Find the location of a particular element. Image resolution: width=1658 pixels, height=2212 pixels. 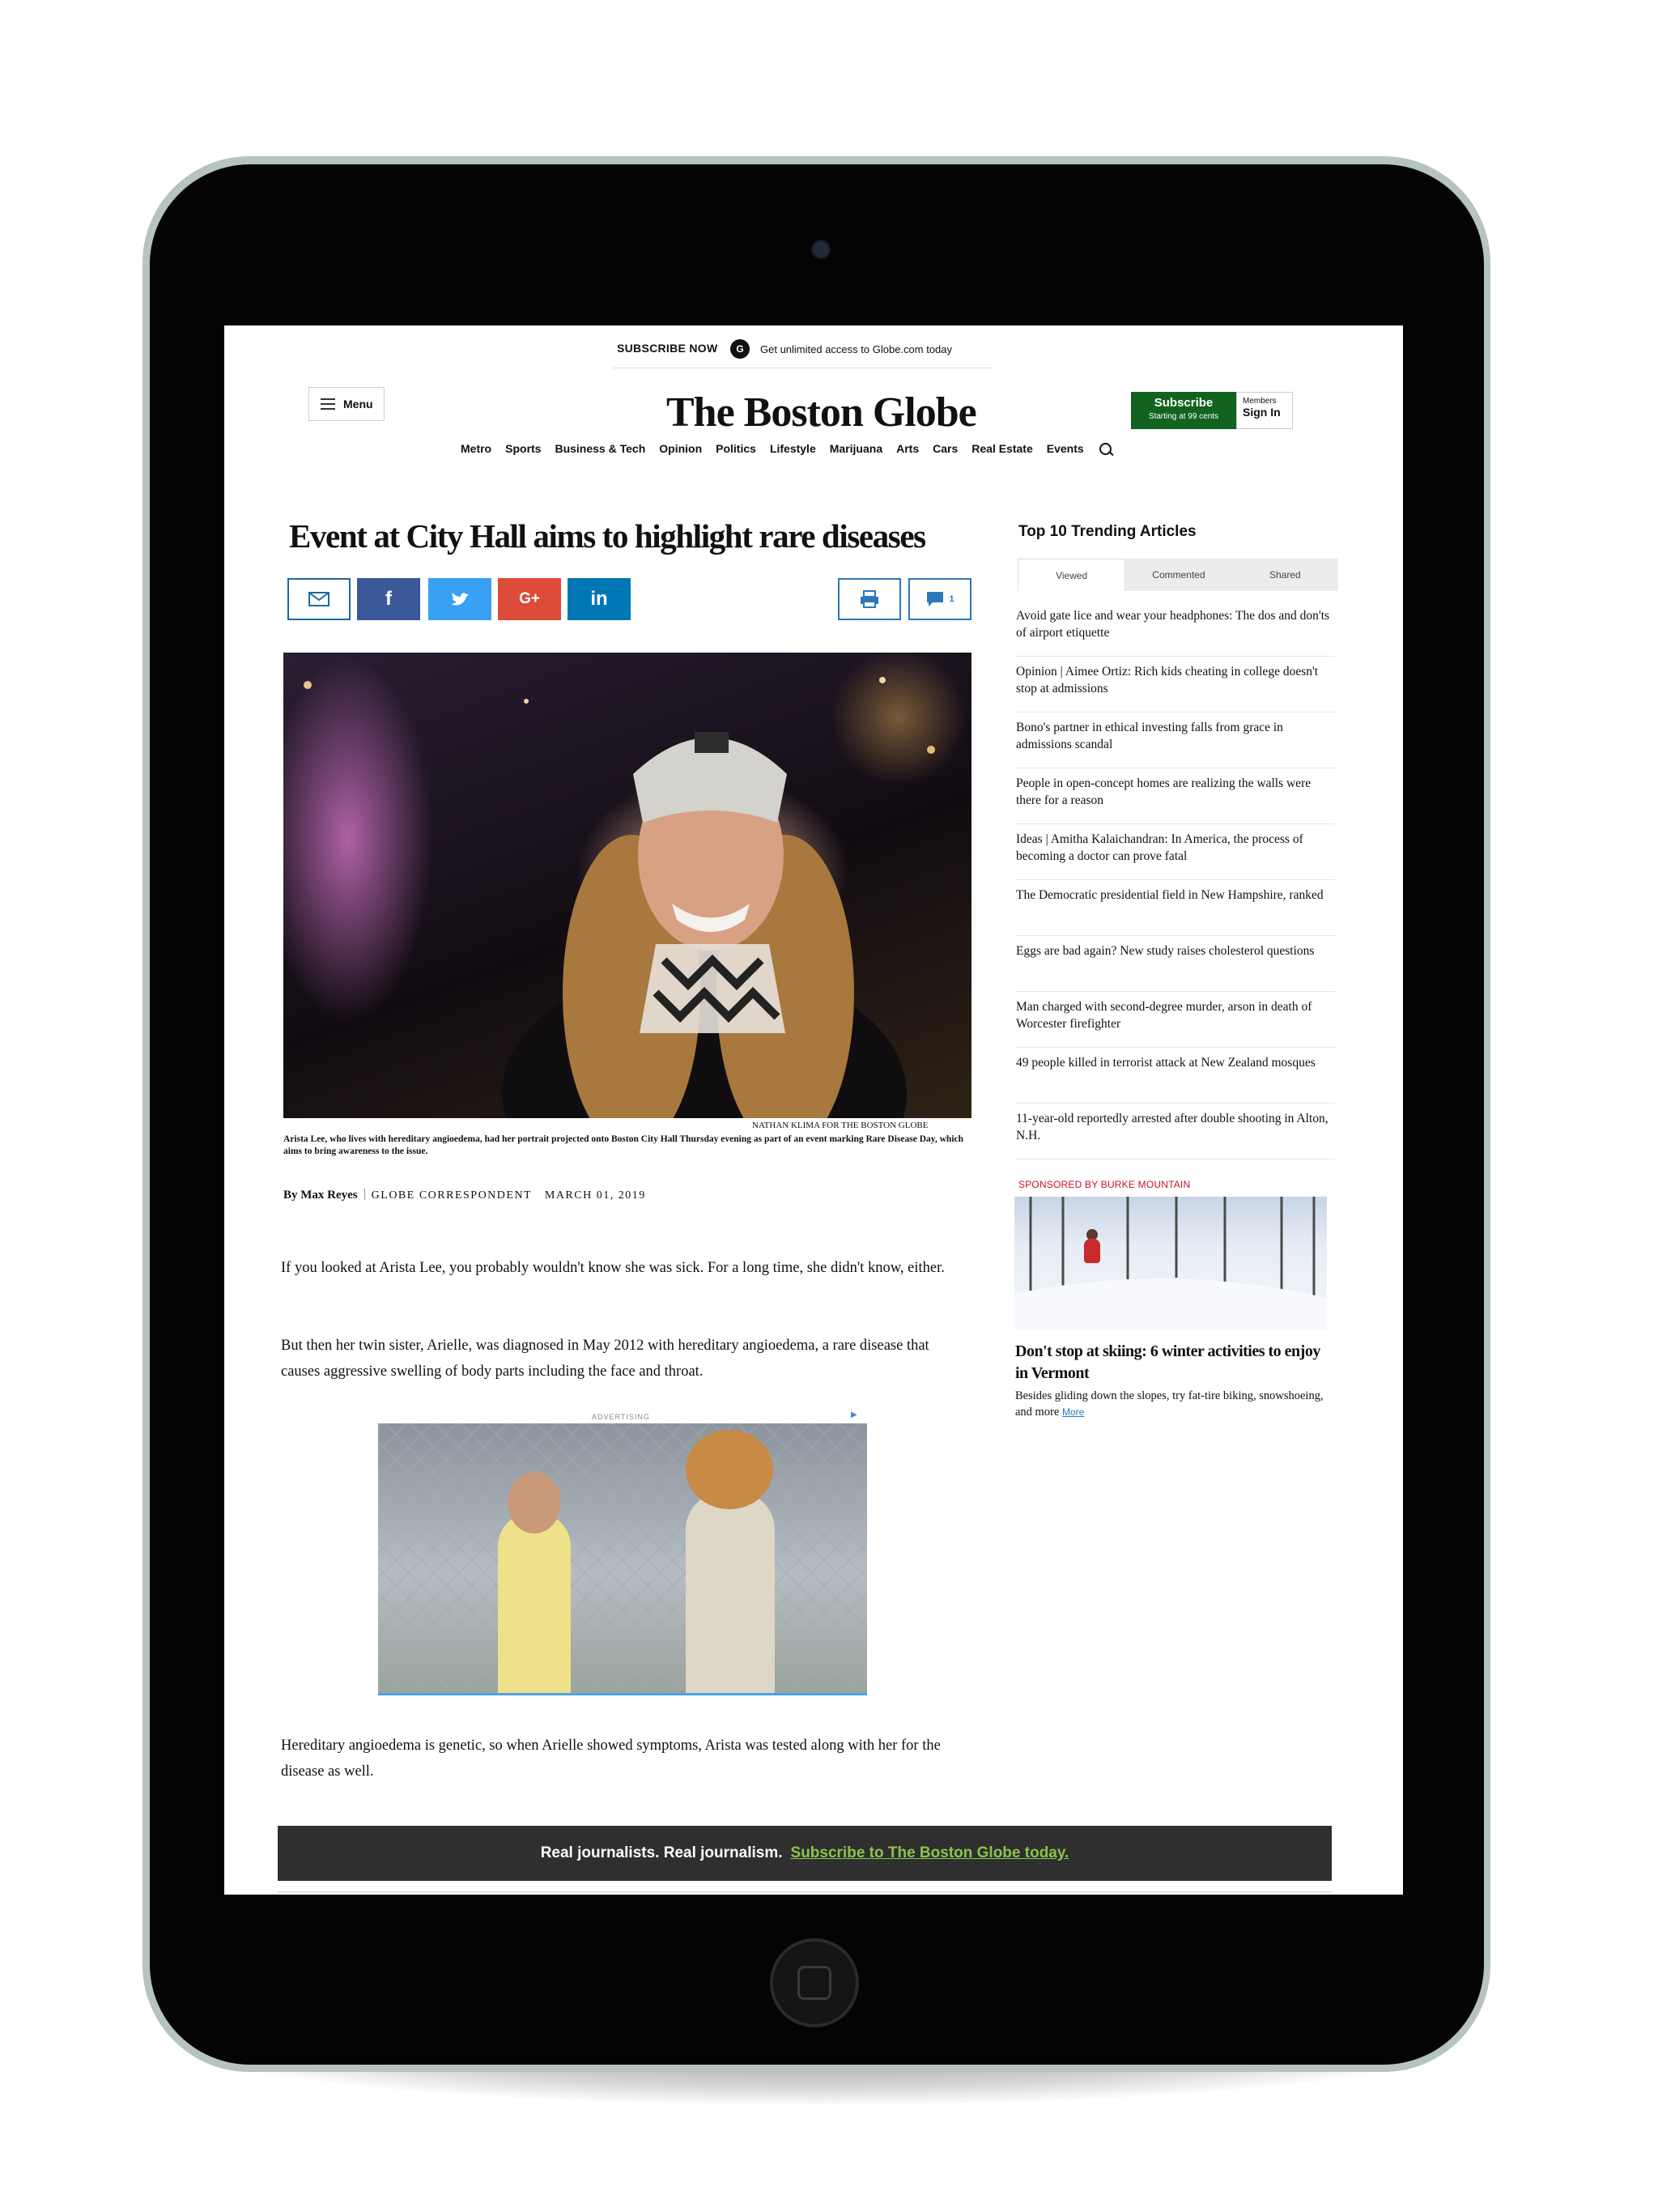

skier-figure is located at coordinates (1092, 1251).